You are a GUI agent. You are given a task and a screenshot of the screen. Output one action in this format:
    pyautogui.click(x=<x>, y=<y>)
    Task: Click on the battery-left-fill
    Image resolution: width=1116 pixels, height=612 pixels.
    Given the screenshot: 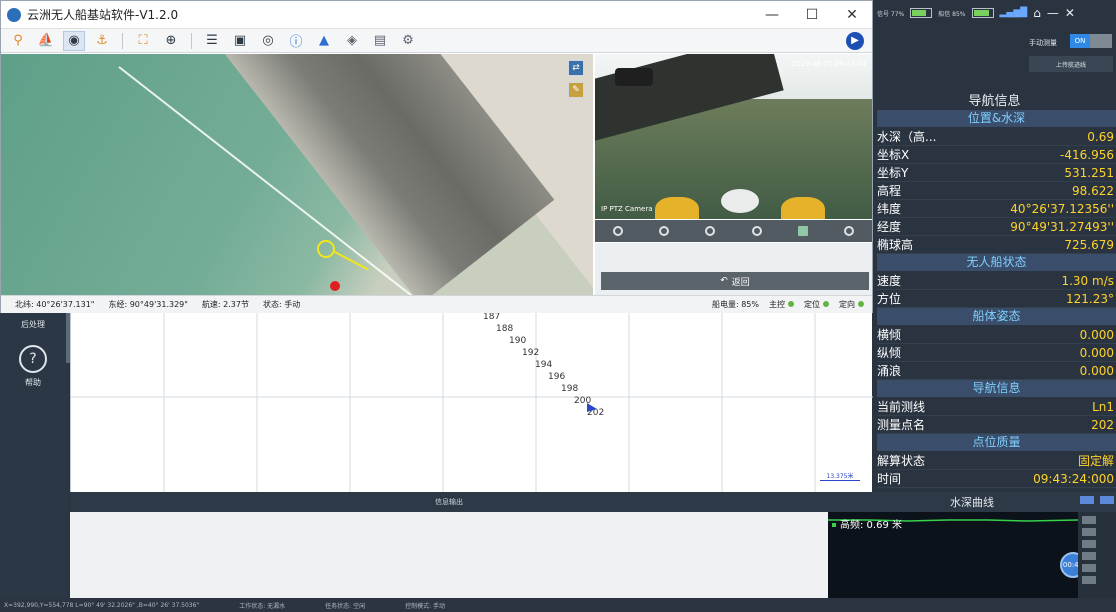 What is the action you would take?
    pyautogui.click(x=919, y=13)
    